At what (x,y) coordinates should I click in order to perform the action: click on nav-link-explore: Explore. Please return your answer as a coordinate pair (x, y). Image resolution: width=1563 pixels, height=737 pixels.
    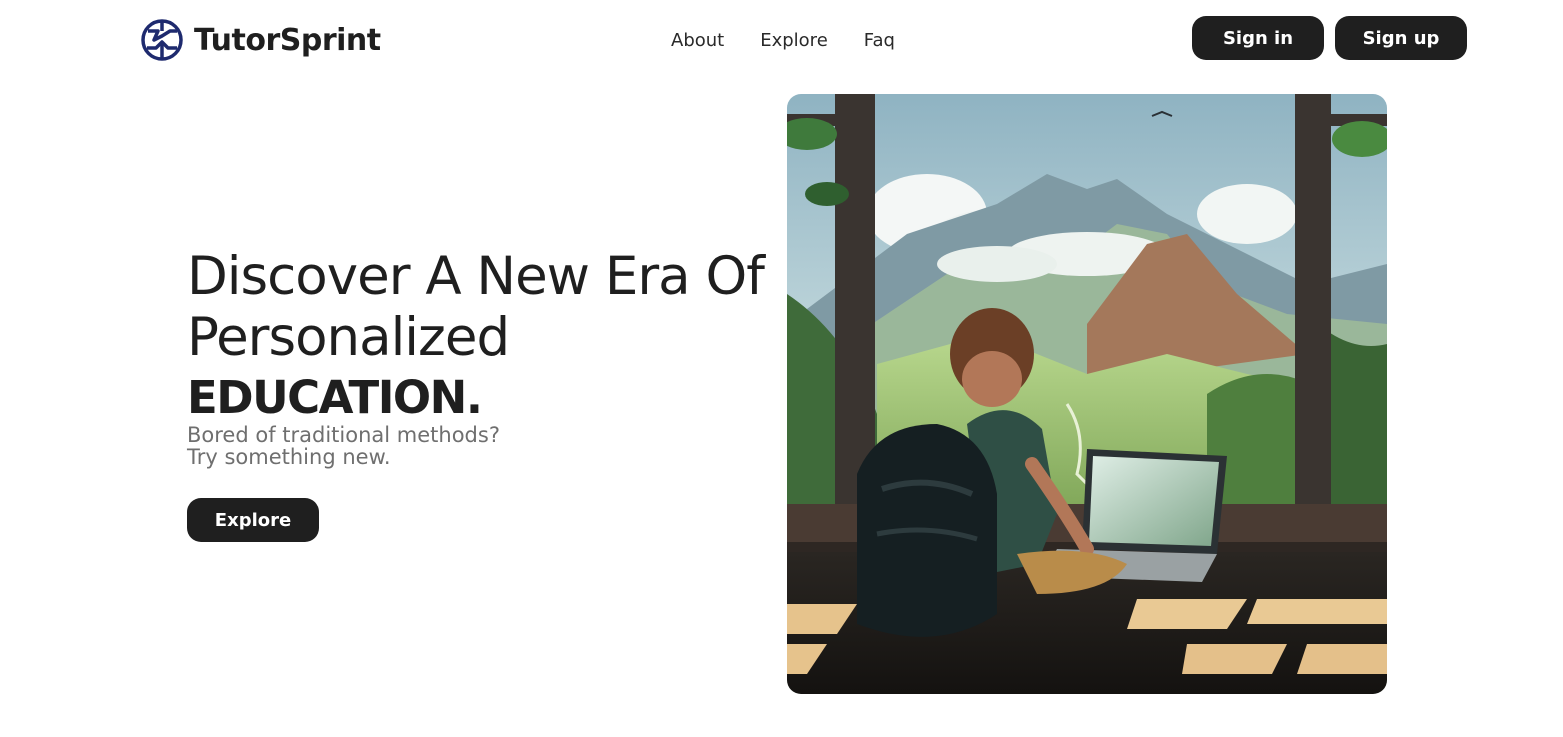
    Looking at the image, I should click on (794, 40).